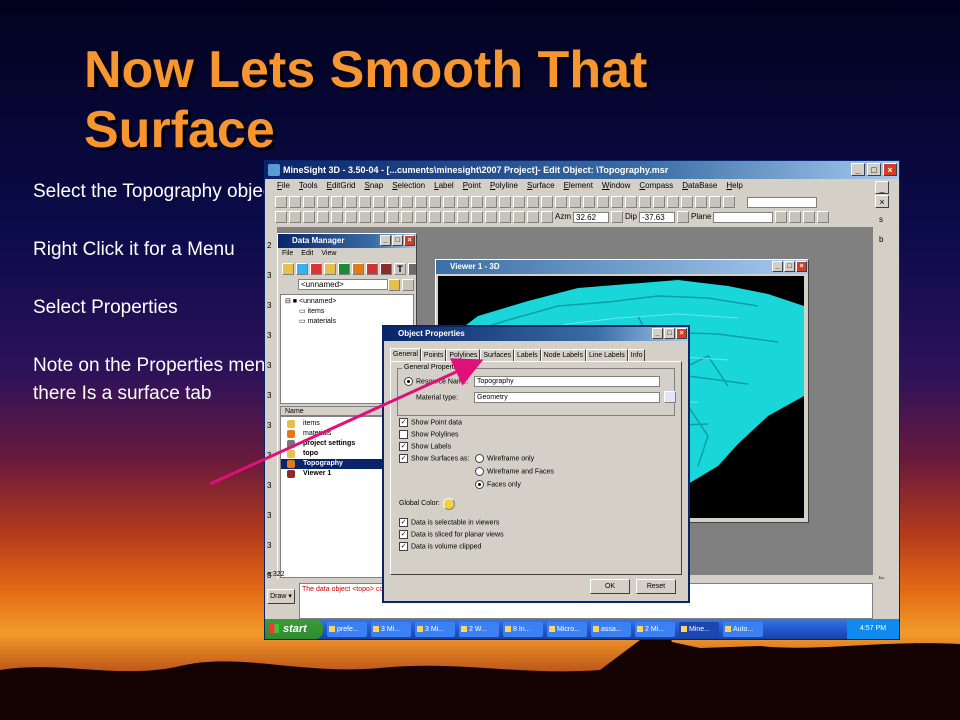 The image size is (960, 720). Describe the element at coordinates (365, 202) in the screenshot. I see `undo-icon` at that location.